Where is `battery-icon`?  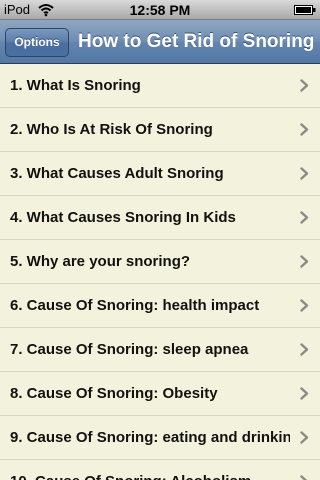 battery-icon is located at coordinates (305, 10).